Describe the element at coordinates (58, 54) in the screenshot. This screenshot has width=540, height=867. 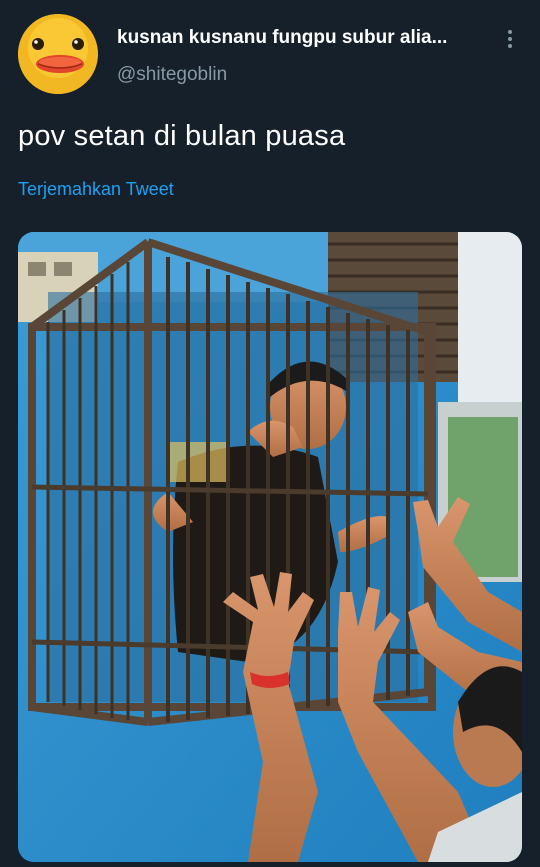
I see `duck-avatar` at that location.